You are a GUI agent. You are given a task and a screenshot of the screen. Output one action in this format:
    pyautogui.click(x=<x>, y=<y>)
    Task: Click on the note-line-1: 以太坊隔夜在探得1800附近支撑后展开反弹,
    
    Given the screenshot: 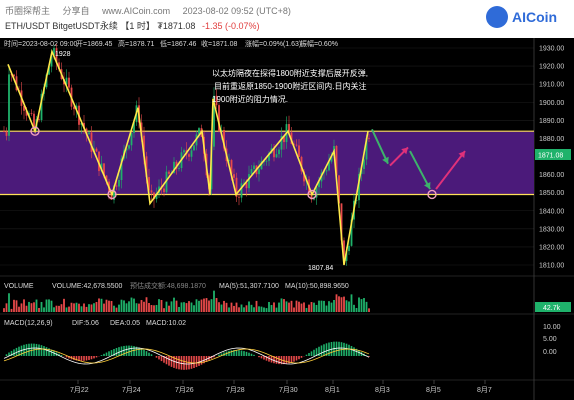 What is the action you would take?
    pyautogui.click(x=290, y=73)
    